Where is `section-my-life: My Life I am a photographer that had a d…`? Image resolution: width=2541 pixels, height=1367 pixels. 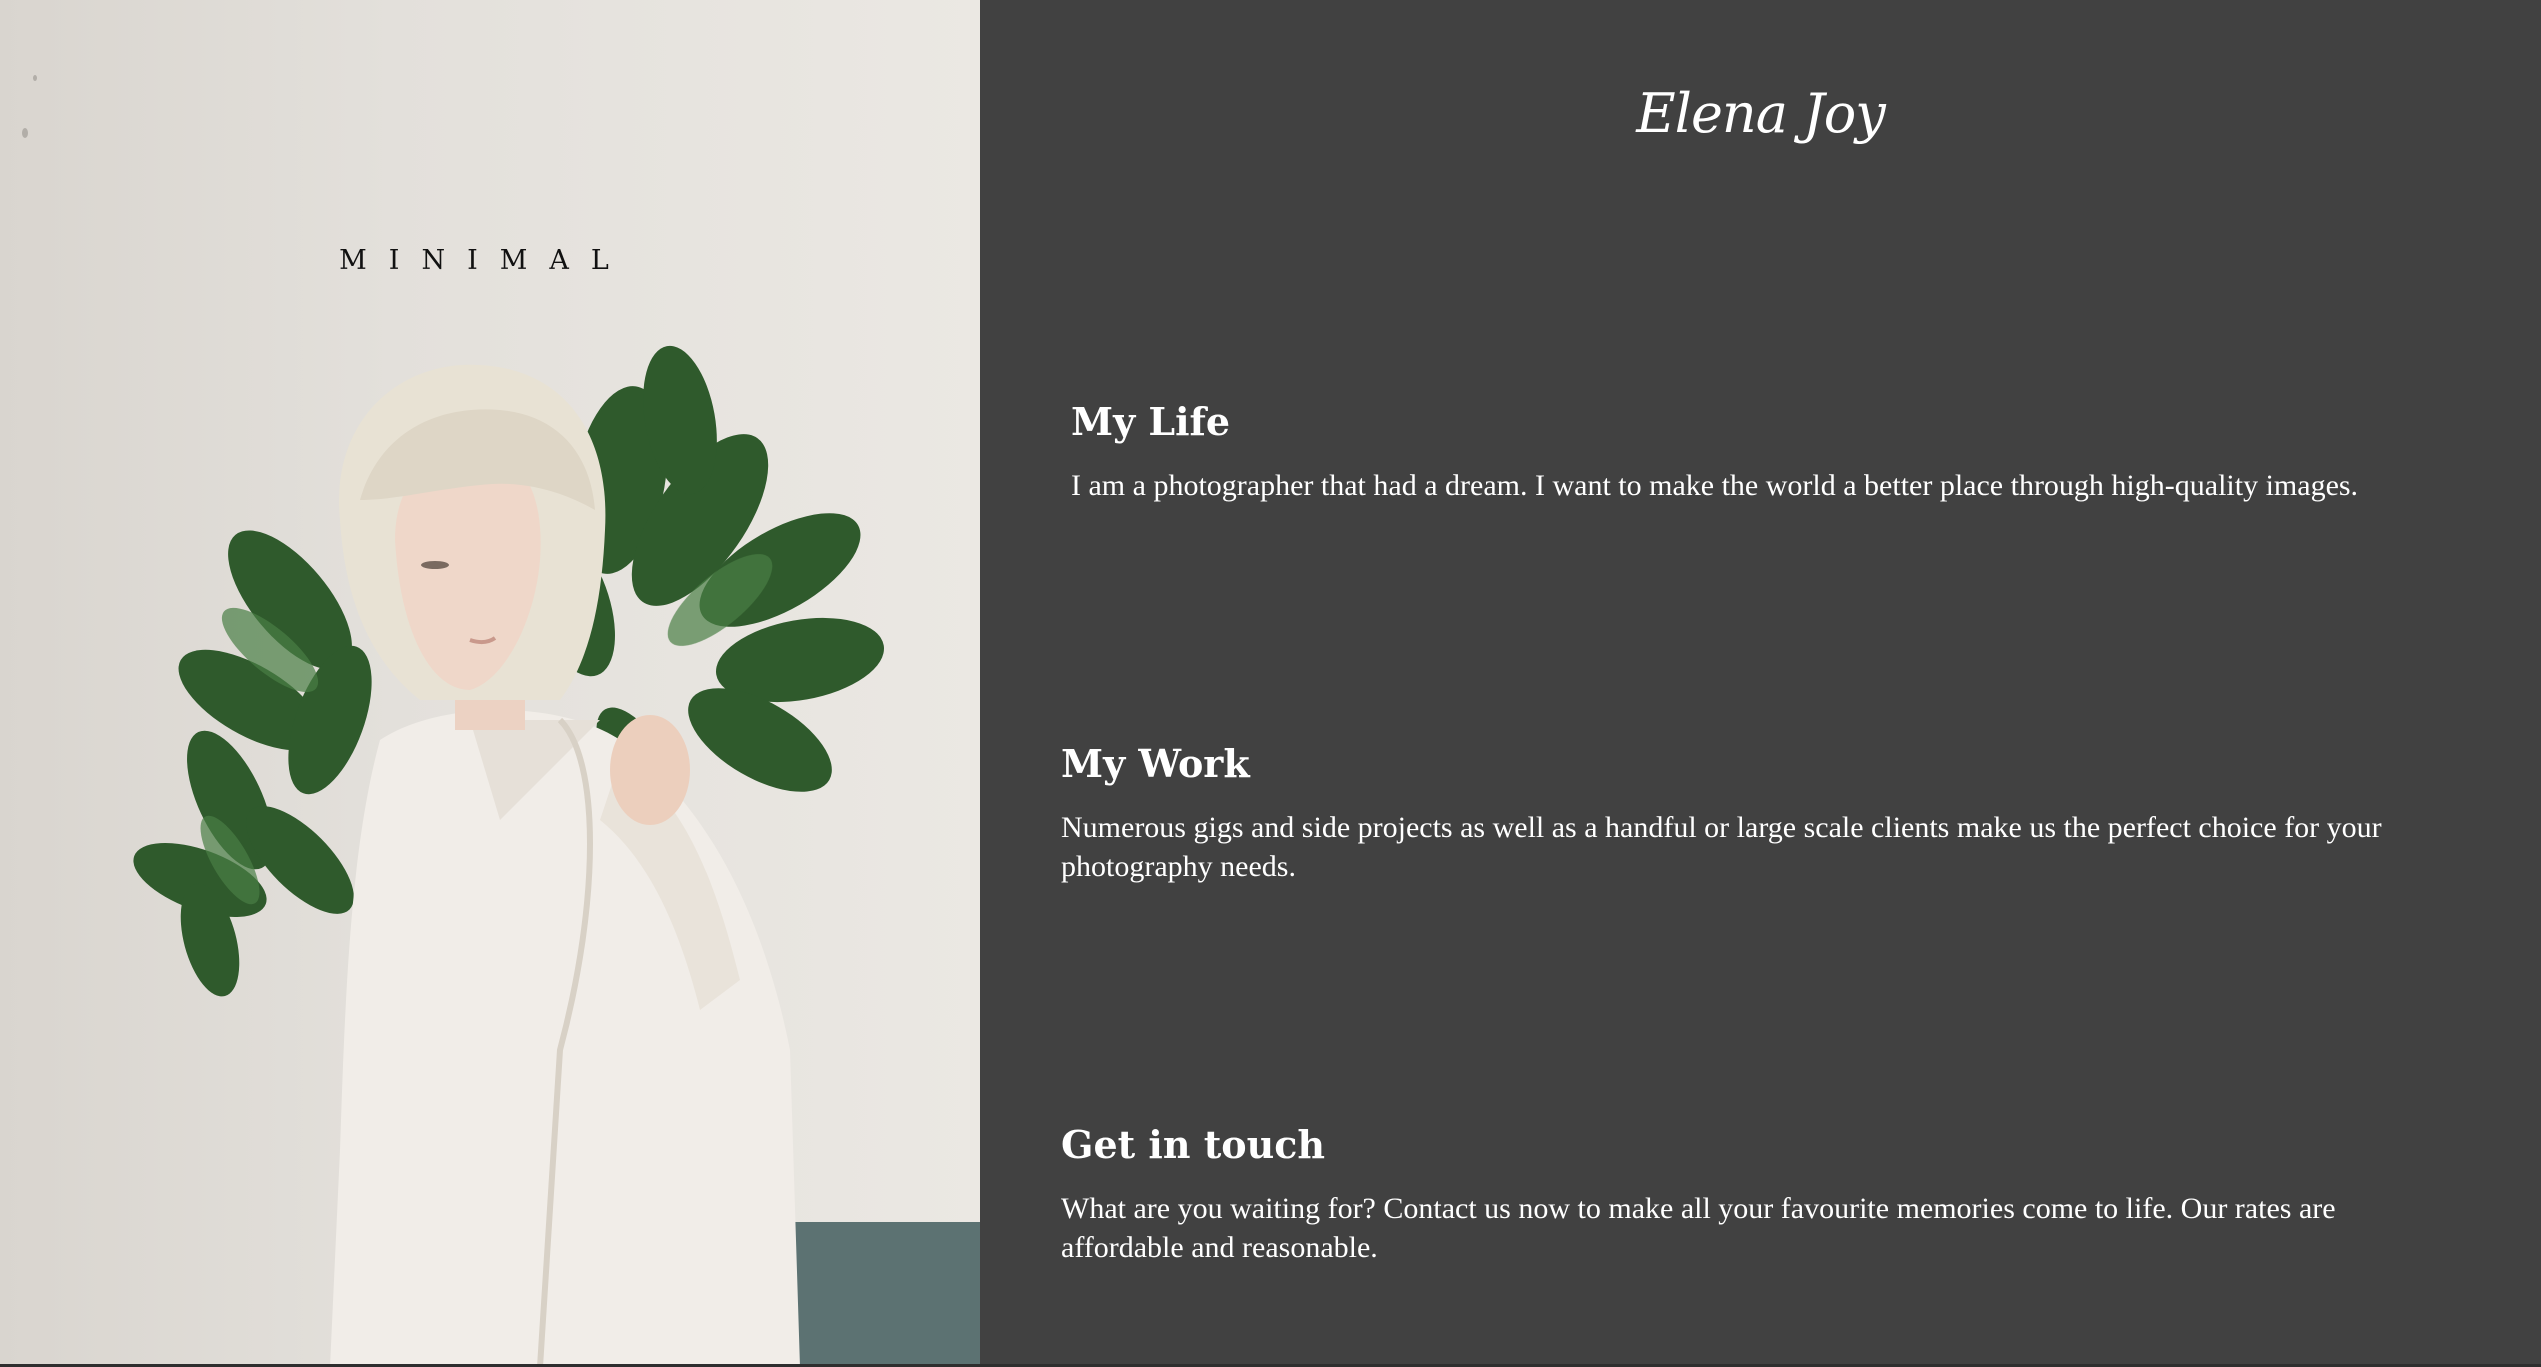 section-my-life: My Life I am a photographer that had a d… is located at coordinates (1781, 451).